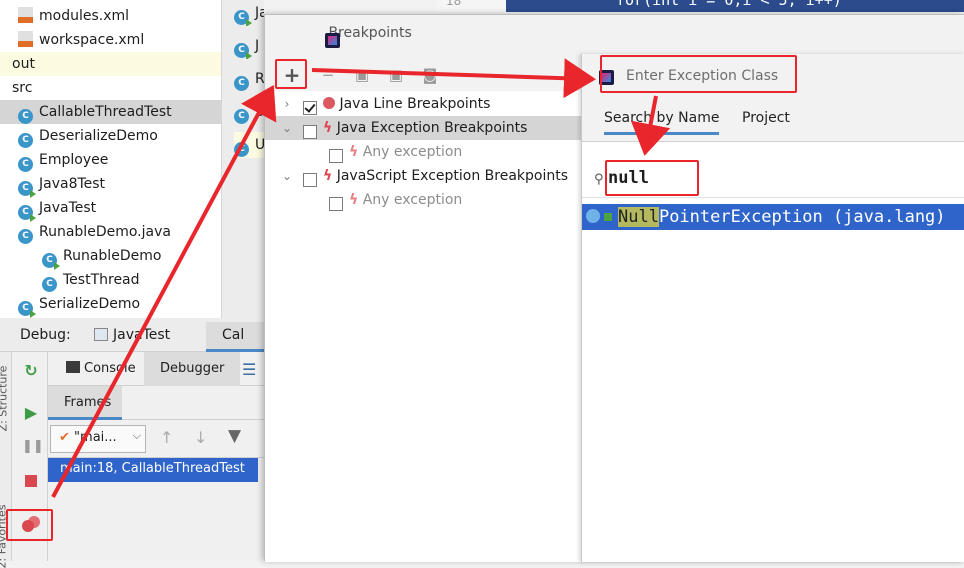 The image size is (964, 568). What do you see at coordinates (430, 75) in the screenshot?
I see `group-by-class-icon: ◙` at bounding box center [430, 75].